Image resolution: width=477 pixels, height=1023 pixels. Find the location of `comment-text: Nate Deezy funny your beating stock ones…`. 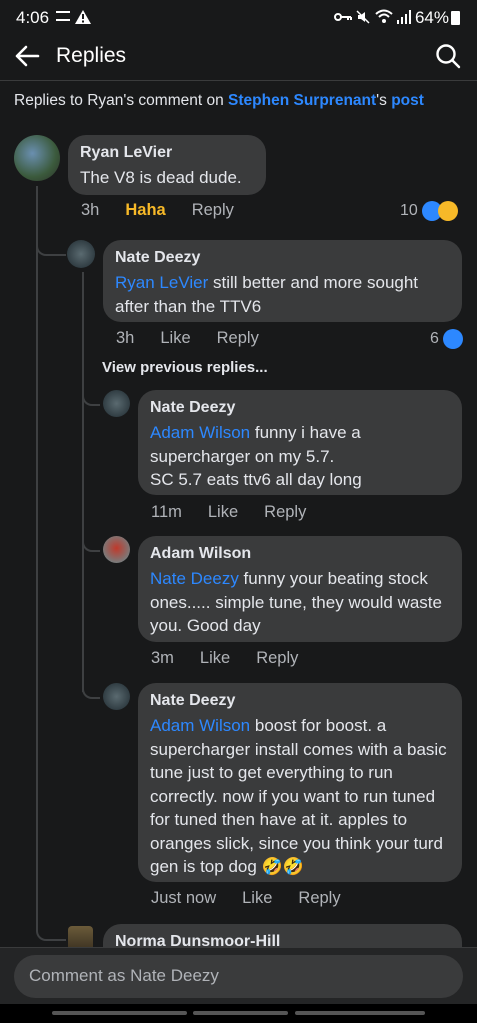

comment-text: Nate Deezy funny your beating stock ones… is located at coordinates (300, 602).